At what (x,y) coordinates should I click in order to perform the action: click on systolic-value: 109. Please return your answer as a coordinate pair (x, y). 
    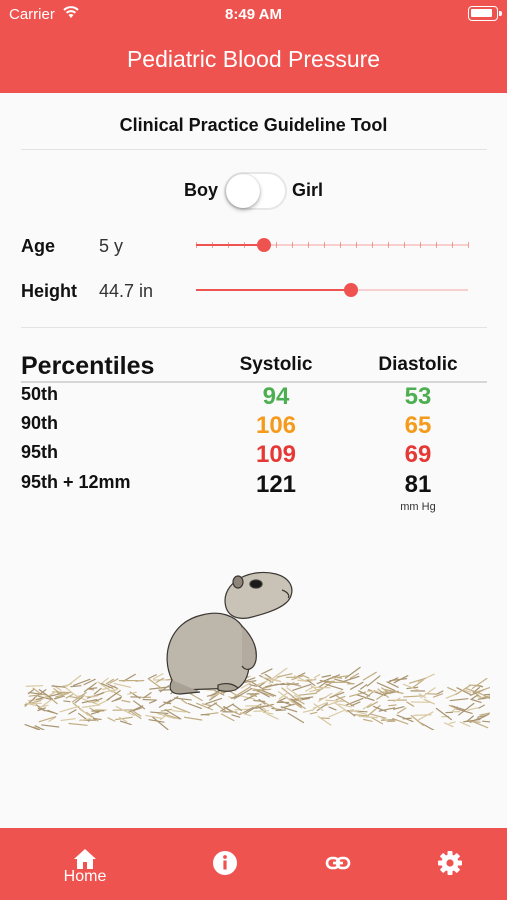
    Looking at the image, I should click on (276, 454).